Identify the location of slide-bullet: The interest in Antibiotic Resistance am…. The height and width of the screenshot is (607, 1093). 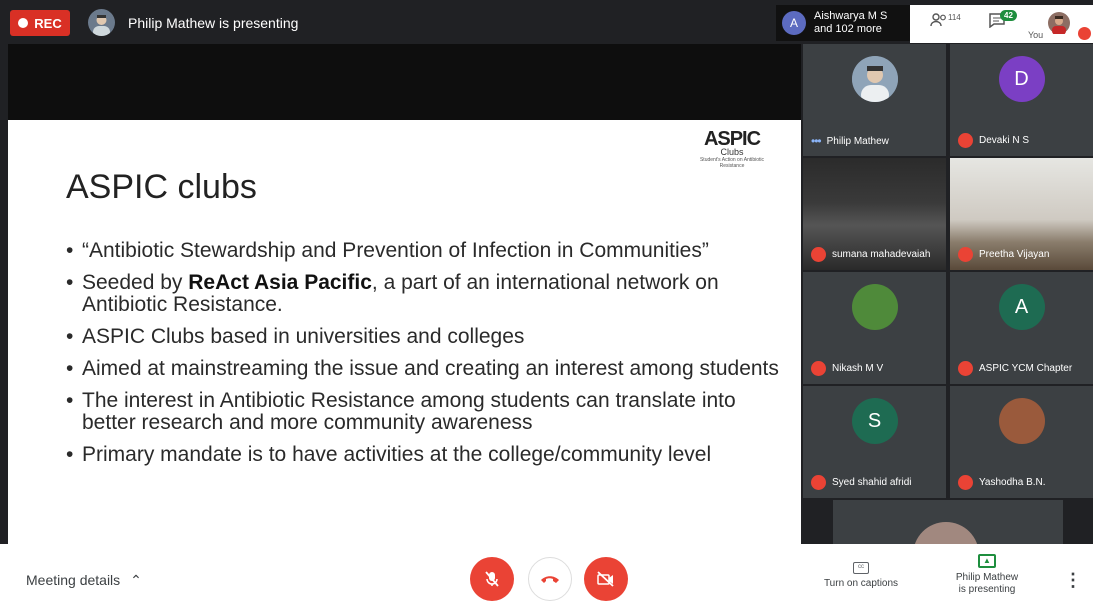
(426, 412).